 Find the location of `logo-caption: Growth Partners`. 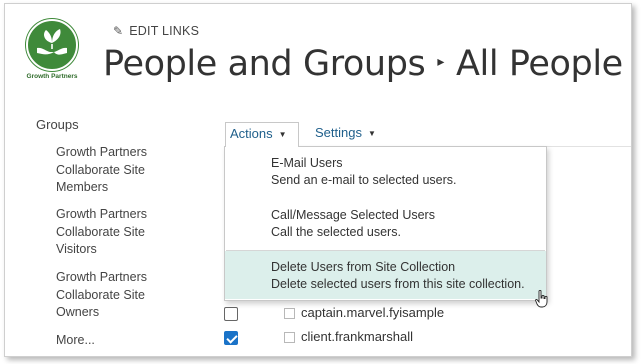

logo-caption: Growth Partners is located at coordinates (52, 76).